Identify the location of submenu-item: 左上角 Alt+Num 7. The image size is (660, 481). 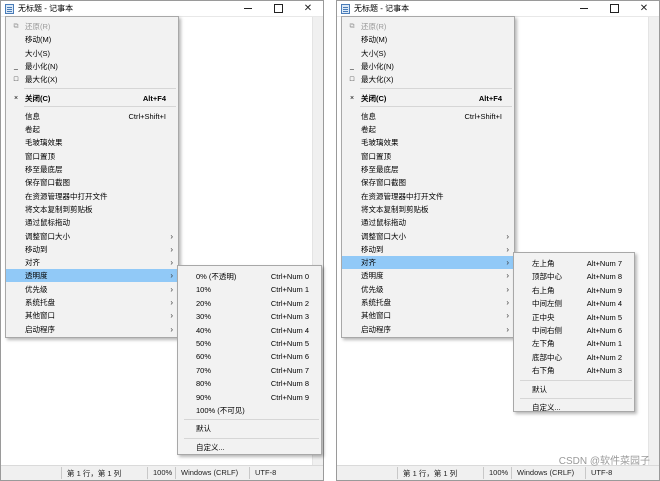
(574, 263).